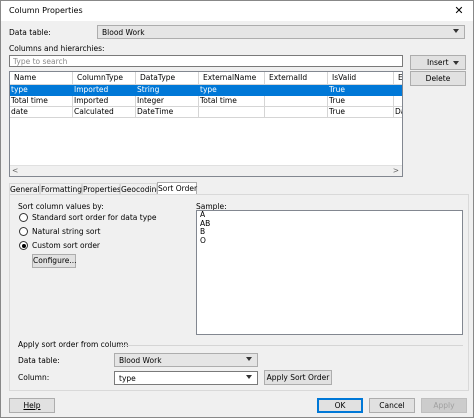 Image resolution: width=474 pixels, height=418 pixels. What do you see at coordinates (23, 245) in the screenshot?
I see `radio-custom-sort` at bounding box center [23, 245].